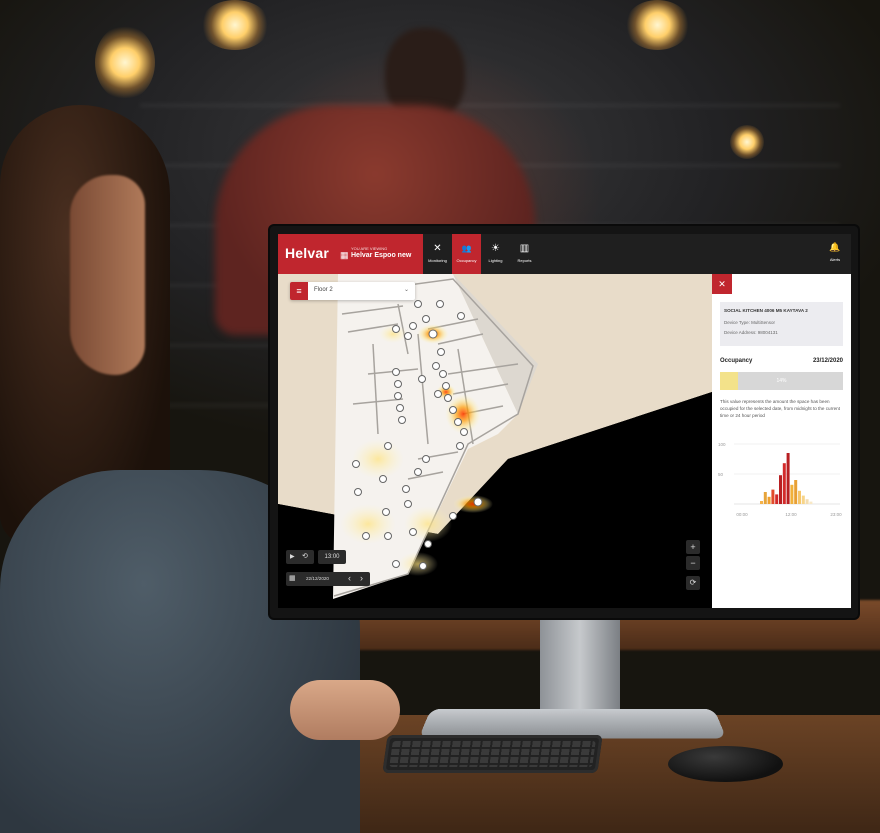 Image resolution: width=880 pixels, height=833 pixels. What do you see at coordinates (492, 754) in the screenshot?
I see `keyboard` at bounding box center [492, 754].